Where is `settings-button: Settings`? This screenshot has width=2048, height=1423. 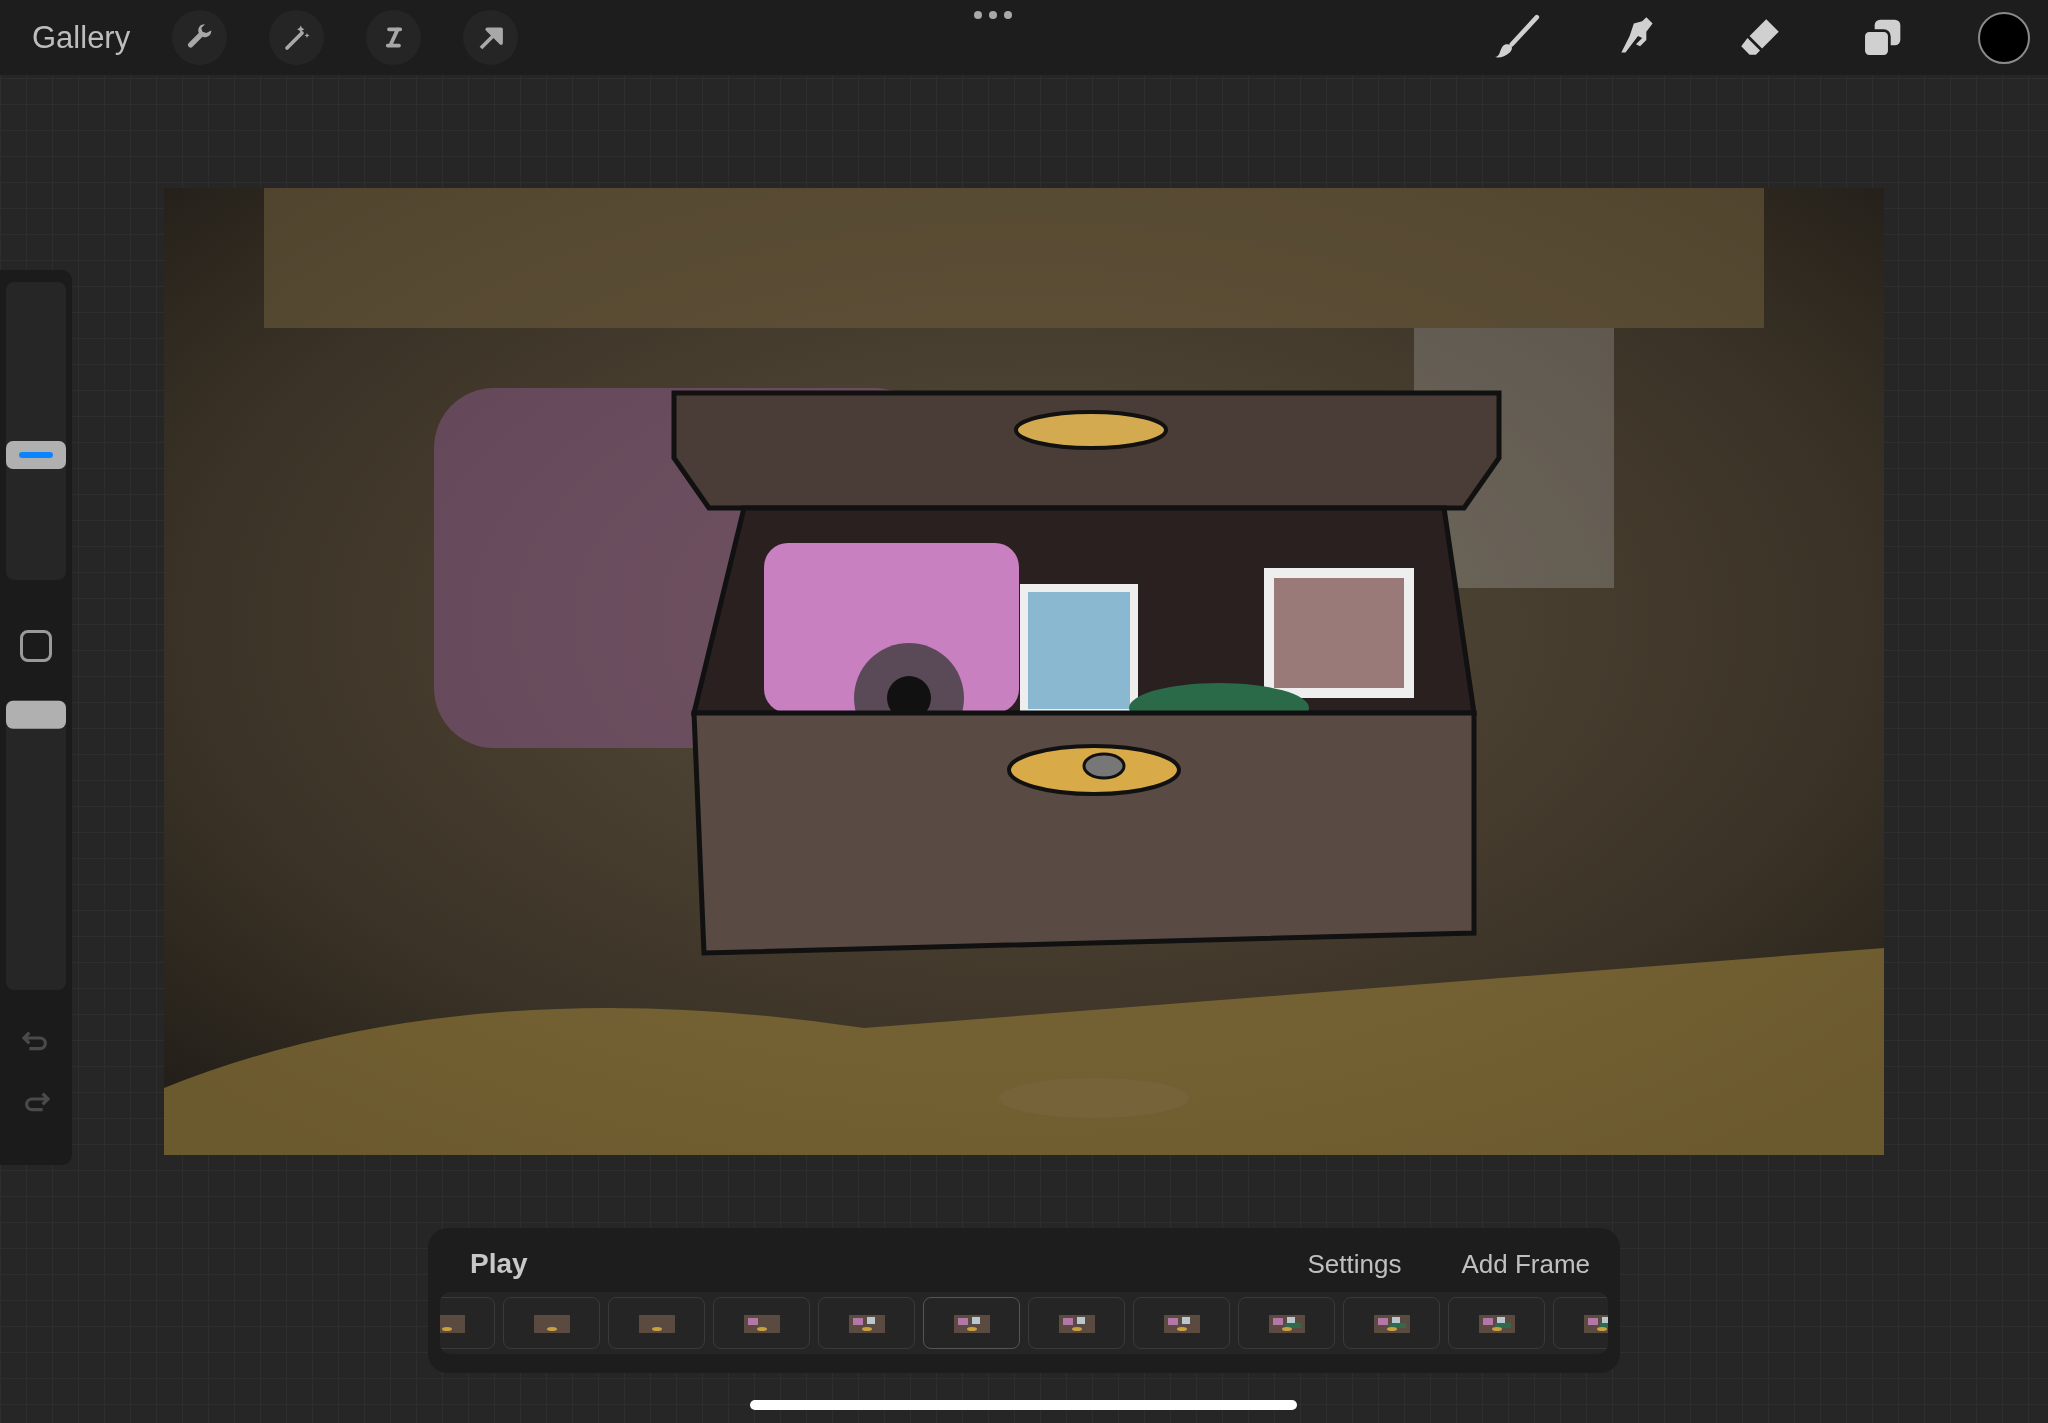
settings-button: Settings is located at coordinates (1354, 1264).